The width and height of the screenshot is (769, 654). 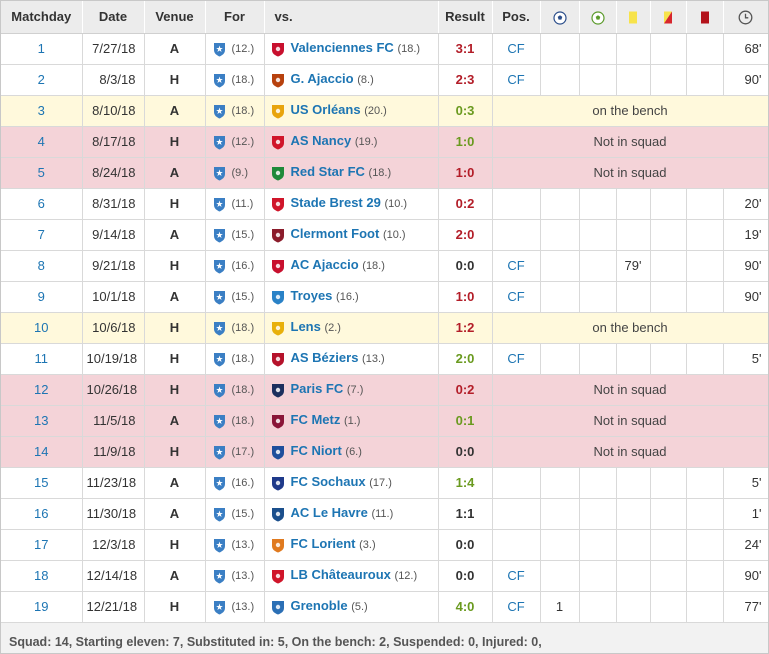 I want to click on opponent-link: LB Châteauroux, so click(x=341, y=574).